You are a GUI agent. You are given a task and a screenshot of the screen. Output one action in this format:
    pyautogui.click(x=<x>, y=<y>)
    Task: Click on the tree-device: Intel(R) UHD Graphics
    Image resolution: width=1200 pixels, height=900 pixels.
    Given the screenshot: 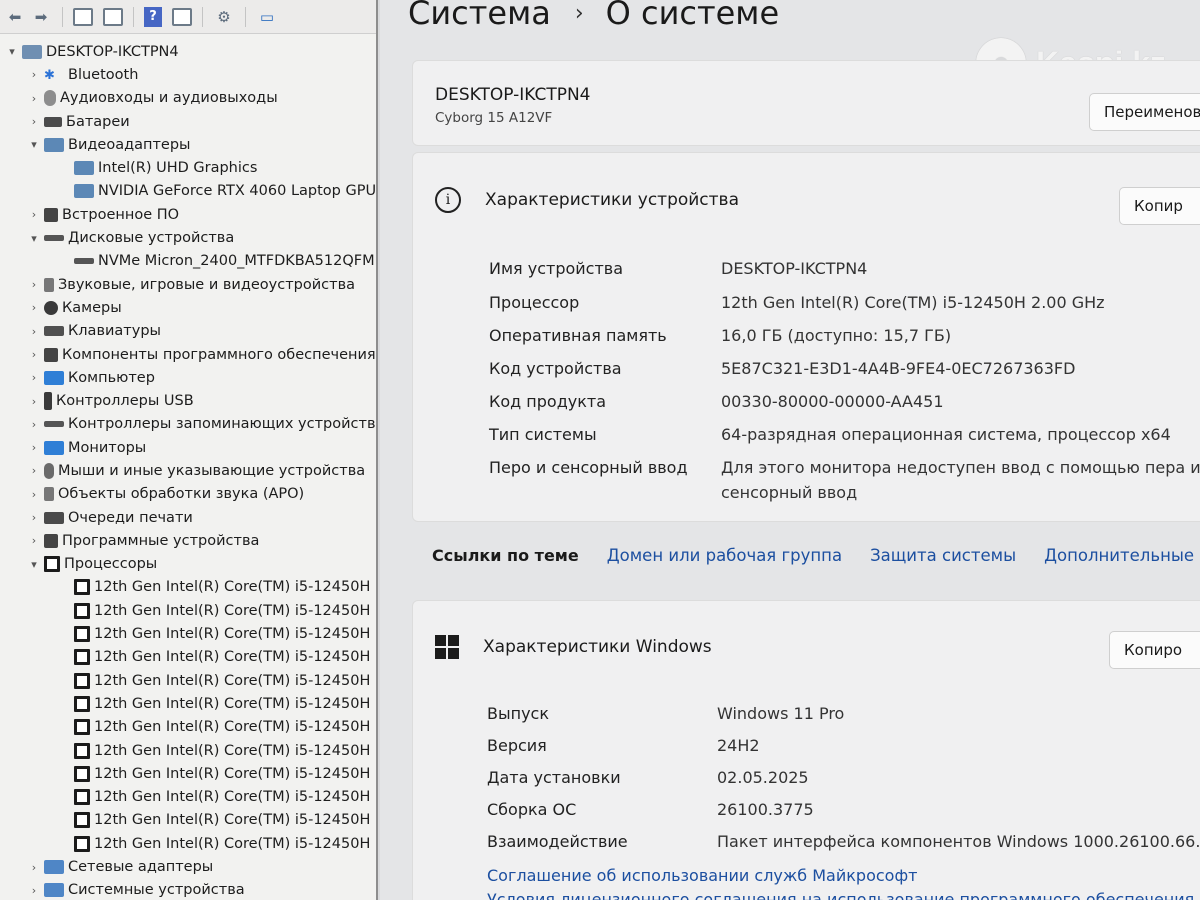 What is the action you would take?
    pyautogui.click(x=188, y=167)
    